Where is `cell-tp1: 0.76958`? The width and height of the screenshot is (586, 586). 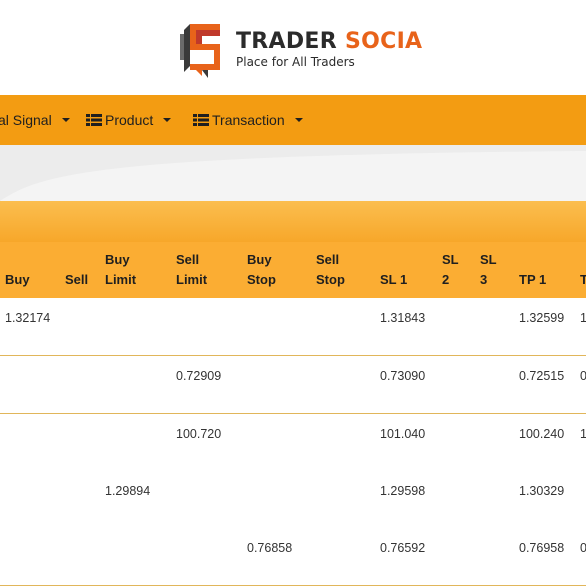 cell-tp1: 0.76958 is located at coordinates (542, 548).